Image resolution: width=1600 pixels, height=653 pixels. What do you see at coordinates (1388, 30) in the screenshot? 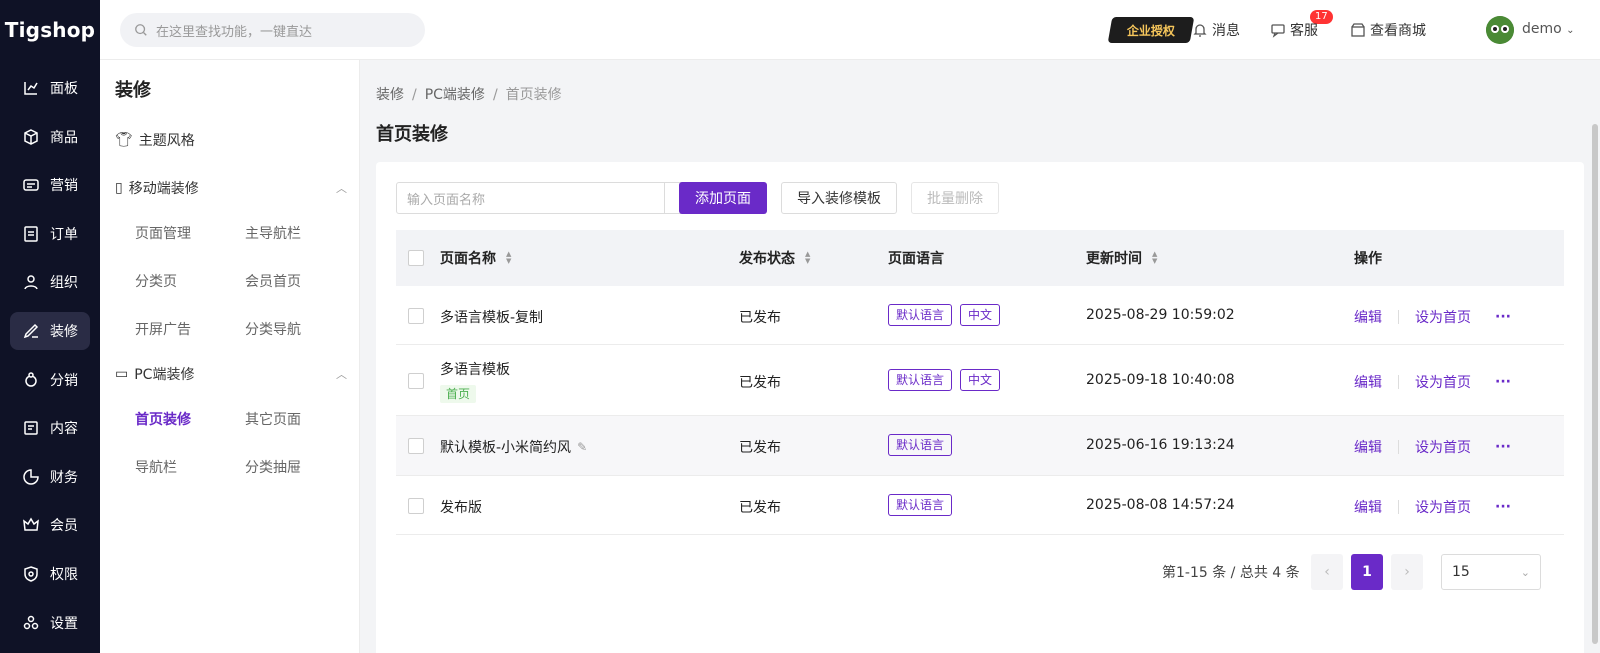
I see `view-store-button: 查看商城` at bounding box center [1388, 30].